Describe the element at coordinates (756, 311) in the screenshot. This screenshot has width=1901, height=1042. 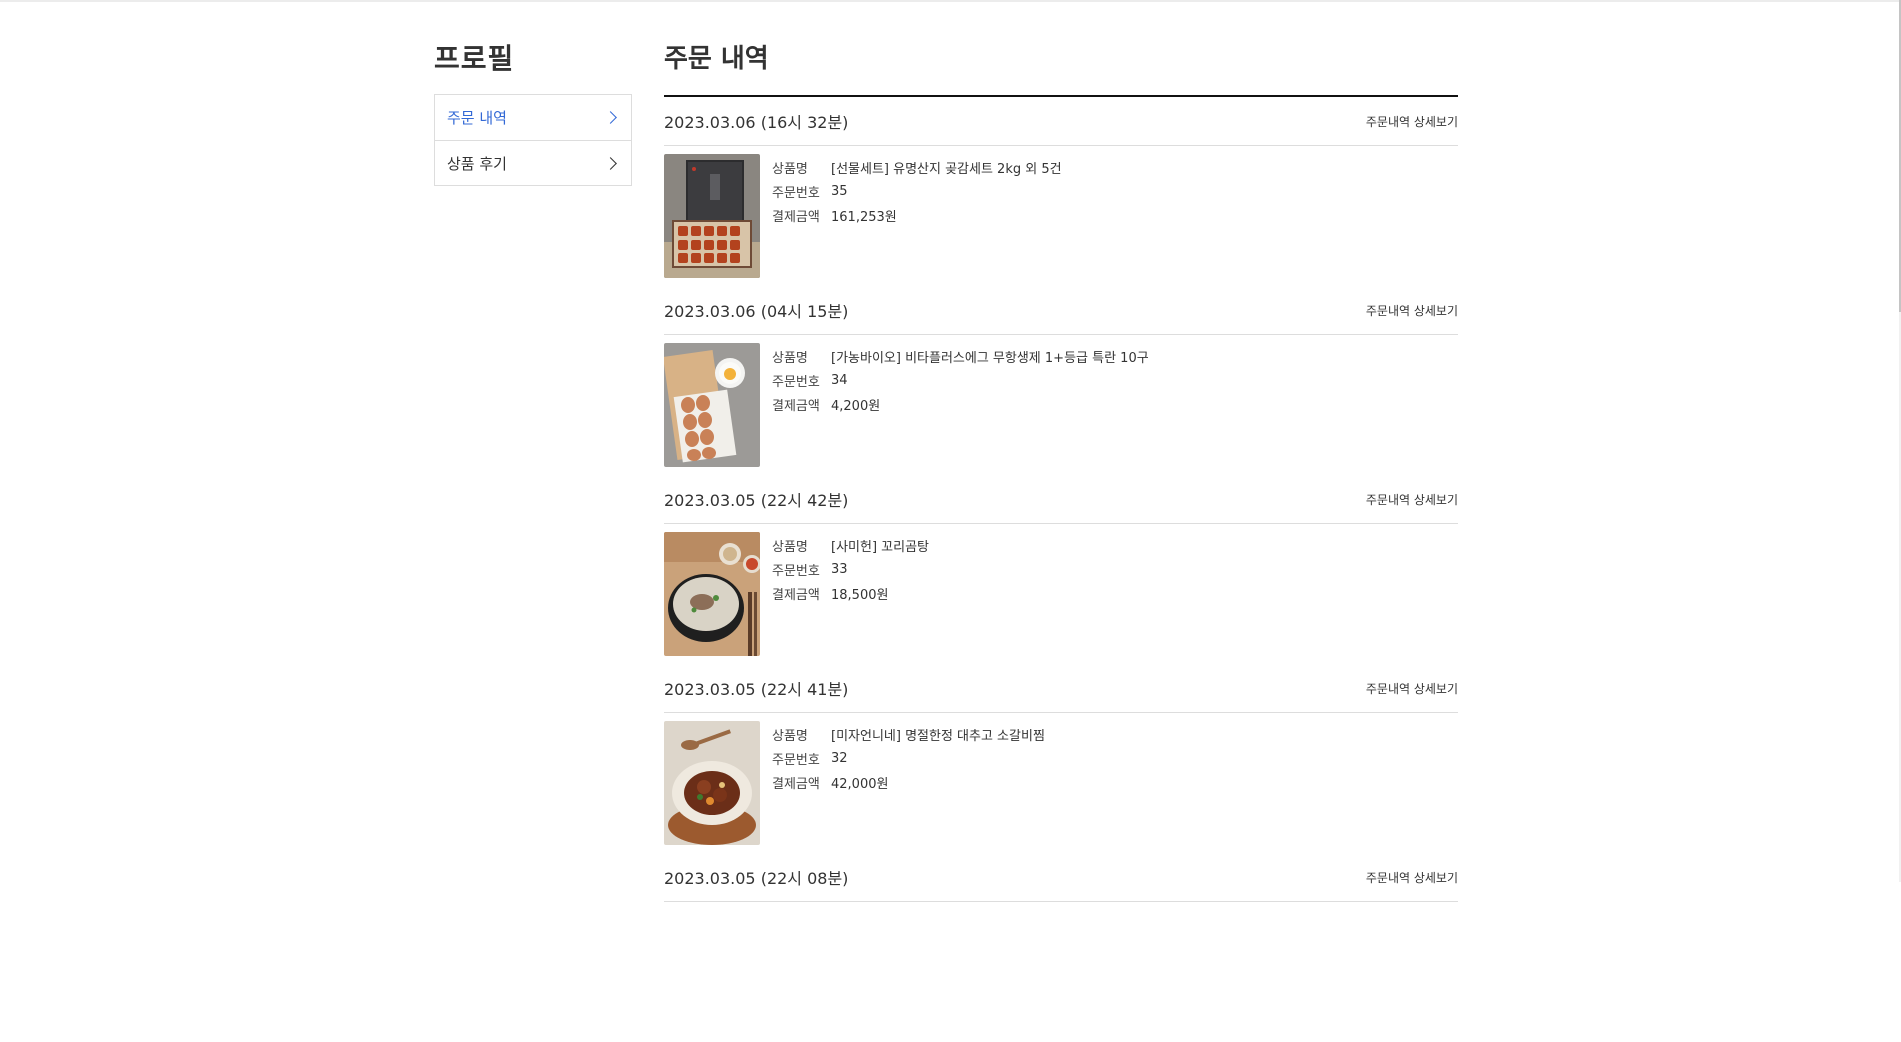
I see `order-date: 2023.03.06 (04시 15분)` at that location.